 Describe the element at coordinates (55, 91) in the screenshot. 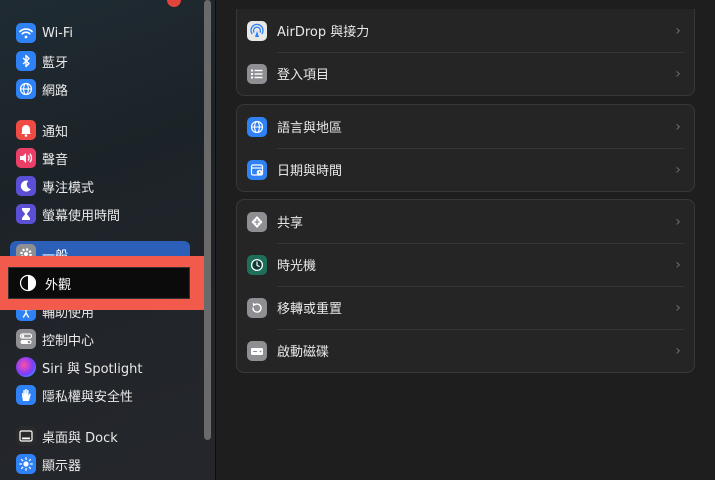

I see `sidebar-item-label: 網路` at that location.